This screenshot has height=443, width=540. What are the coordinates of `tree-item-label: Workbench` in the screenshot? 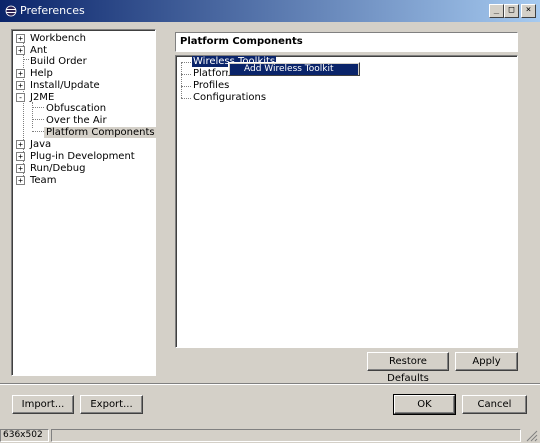 It's located at (58, 38).